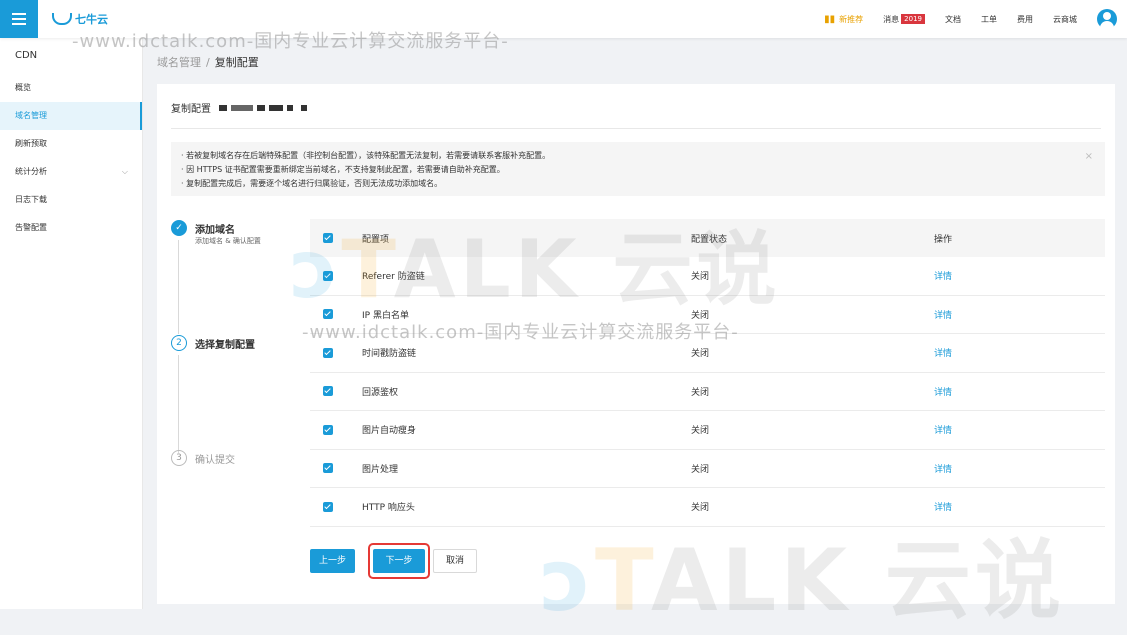 This screenshot has width=1127, height=635. What do you see at coordinates (124, 171) in the screenshot?
I see `chevron-down-icon: ⌵` at bounding box center [124, 171].